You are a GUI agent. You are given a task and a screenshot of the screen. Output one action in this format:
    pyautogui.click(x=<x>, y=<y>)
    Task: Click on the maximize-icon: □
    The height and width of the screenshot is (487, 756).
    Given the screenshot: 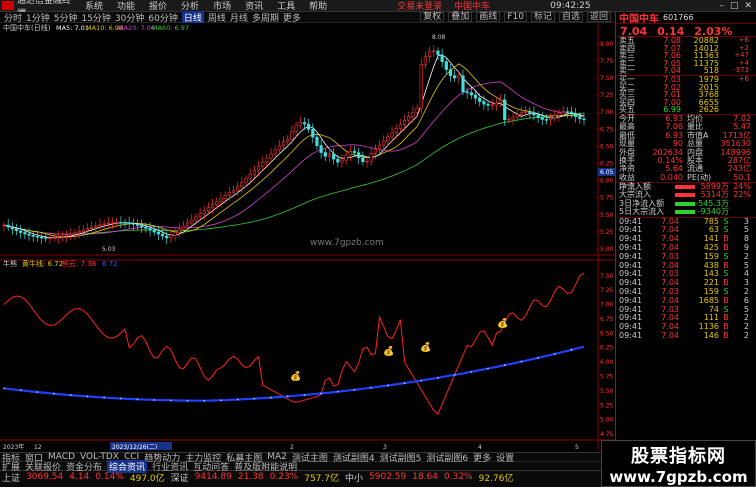 What is the action you would take?
    pyautogui.click(x=734, y=6)
    